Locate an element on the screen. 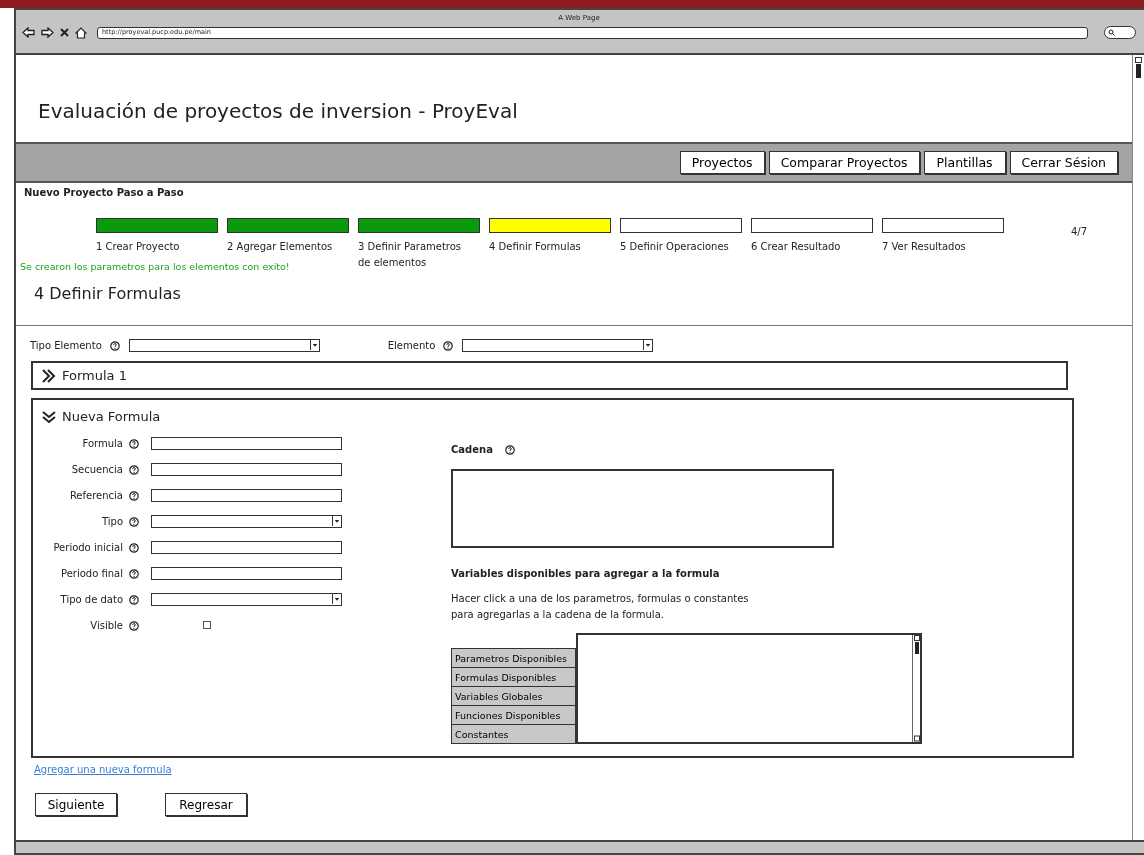 This screenshot has width=1144, height=855. field-label: Periodo inicial is located at coordinates (88, 547).